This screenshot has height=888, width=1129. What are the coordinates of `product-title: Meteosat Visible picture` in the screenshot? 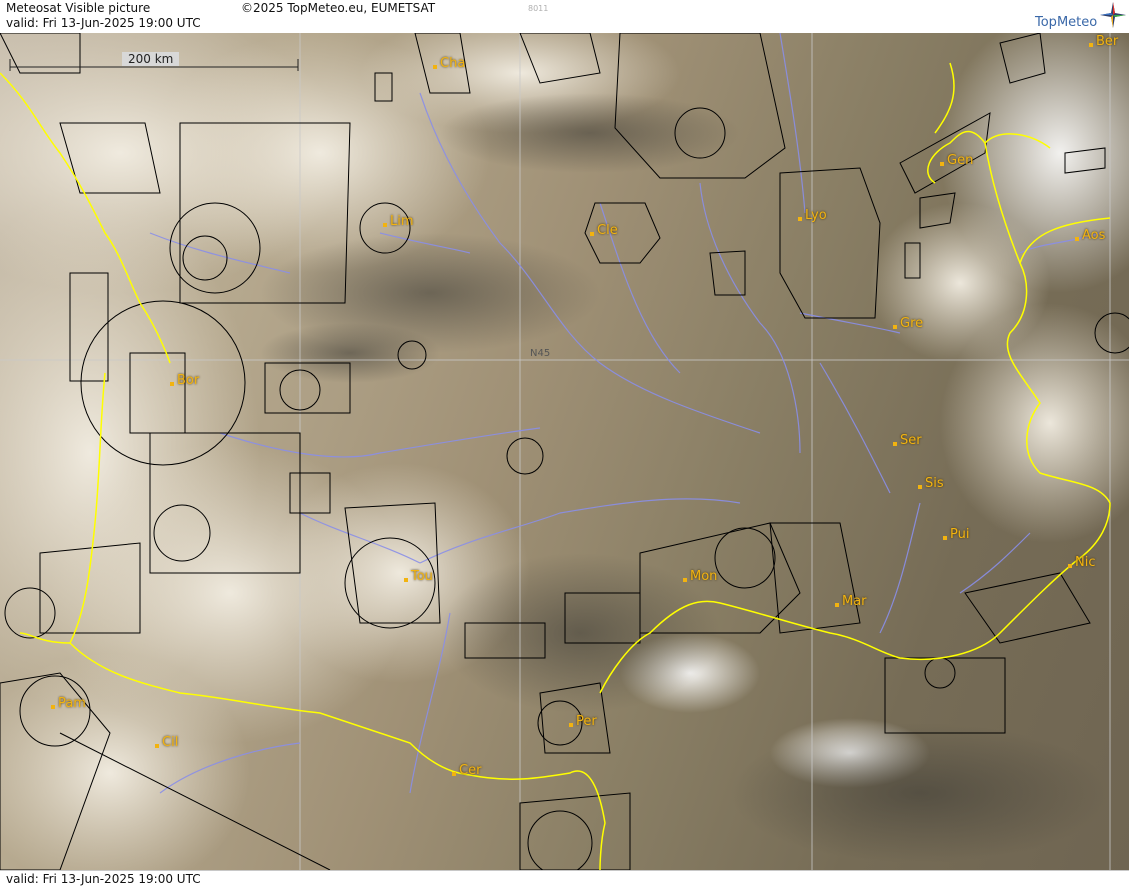 It's located at (78, 8).